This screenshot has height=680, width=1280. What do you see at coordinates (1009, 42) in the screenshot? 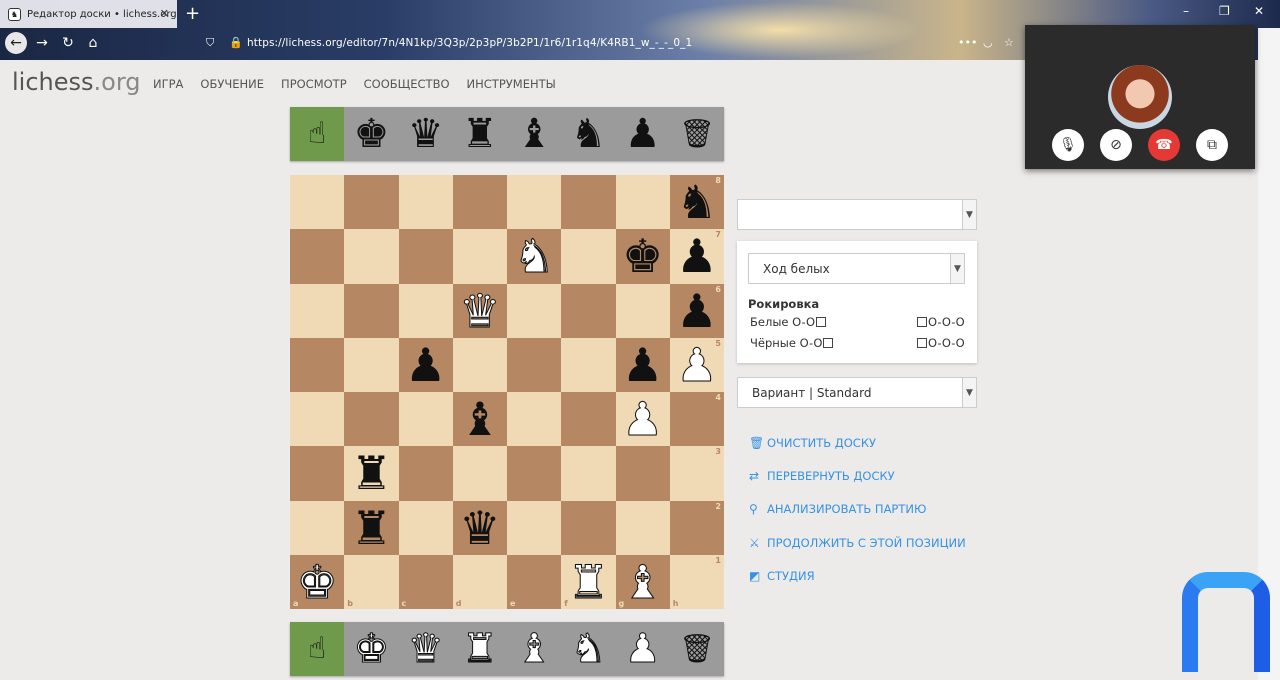
I see `bookmark-star-icon: ☆` at bounding box center [1009, 42].